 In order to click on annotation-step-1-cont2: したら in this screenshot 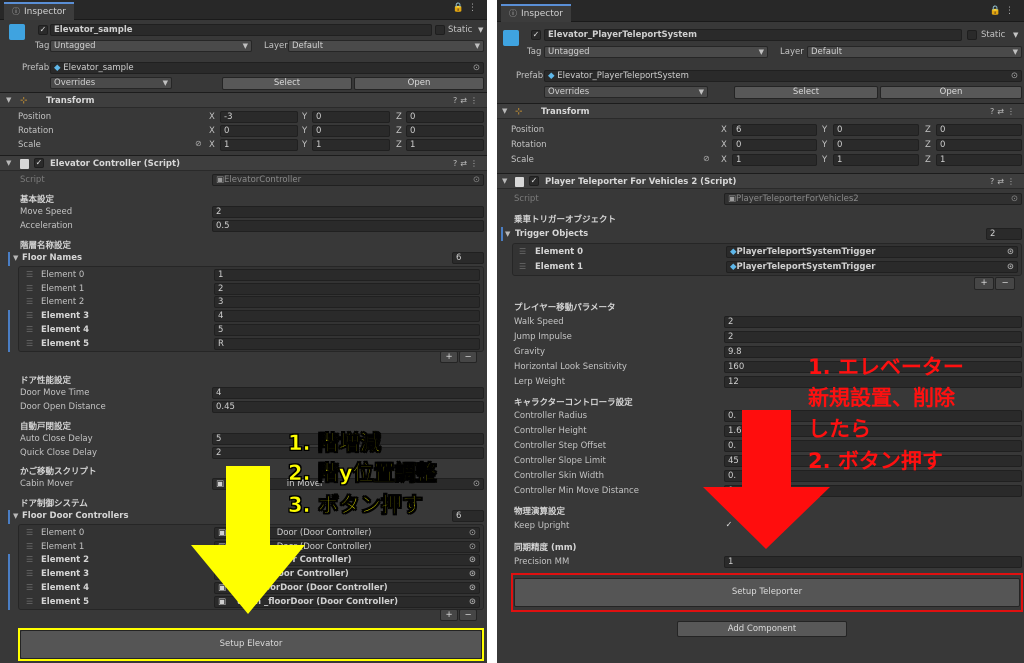, I will do `click(839, 429)`.